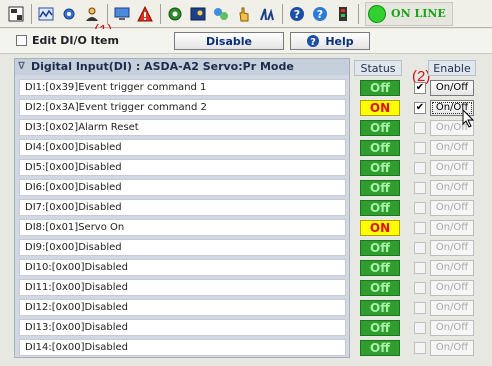 The height and width of the screenshot is (366, 492). I want to click on online-led-icon, so click(377, 13).